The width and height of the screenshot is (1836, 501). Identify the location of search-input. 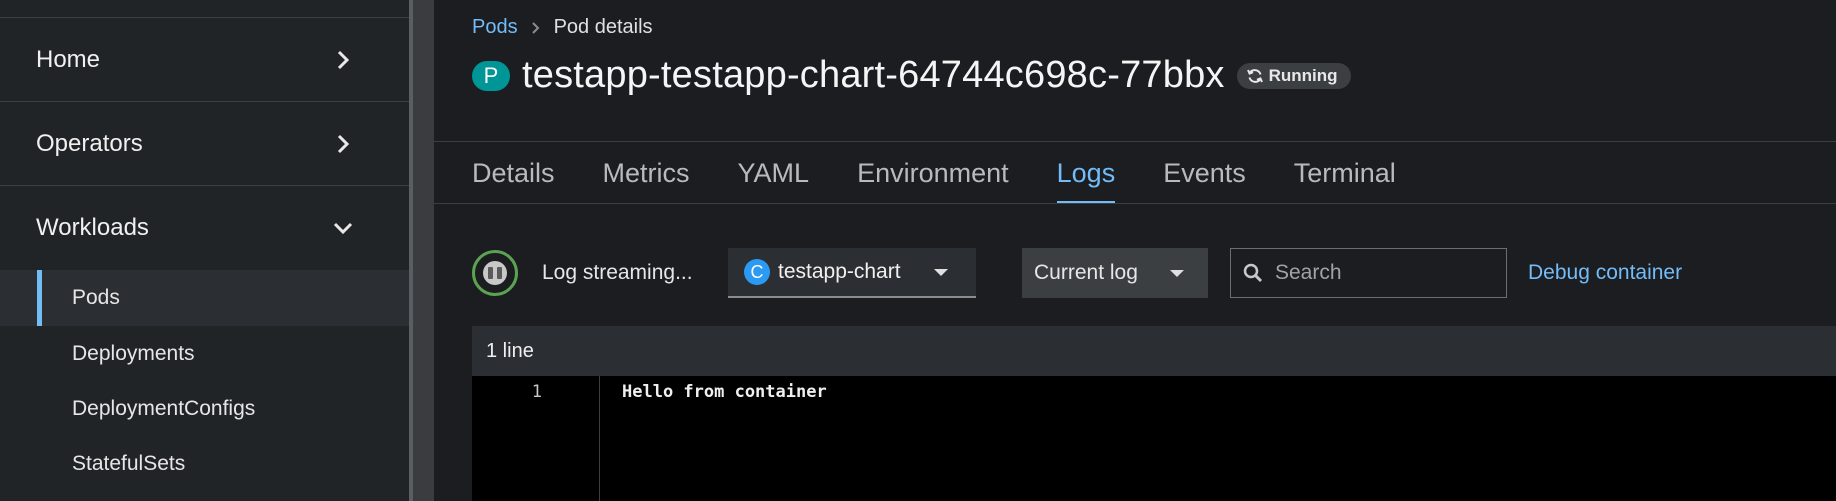
(1375, 273).